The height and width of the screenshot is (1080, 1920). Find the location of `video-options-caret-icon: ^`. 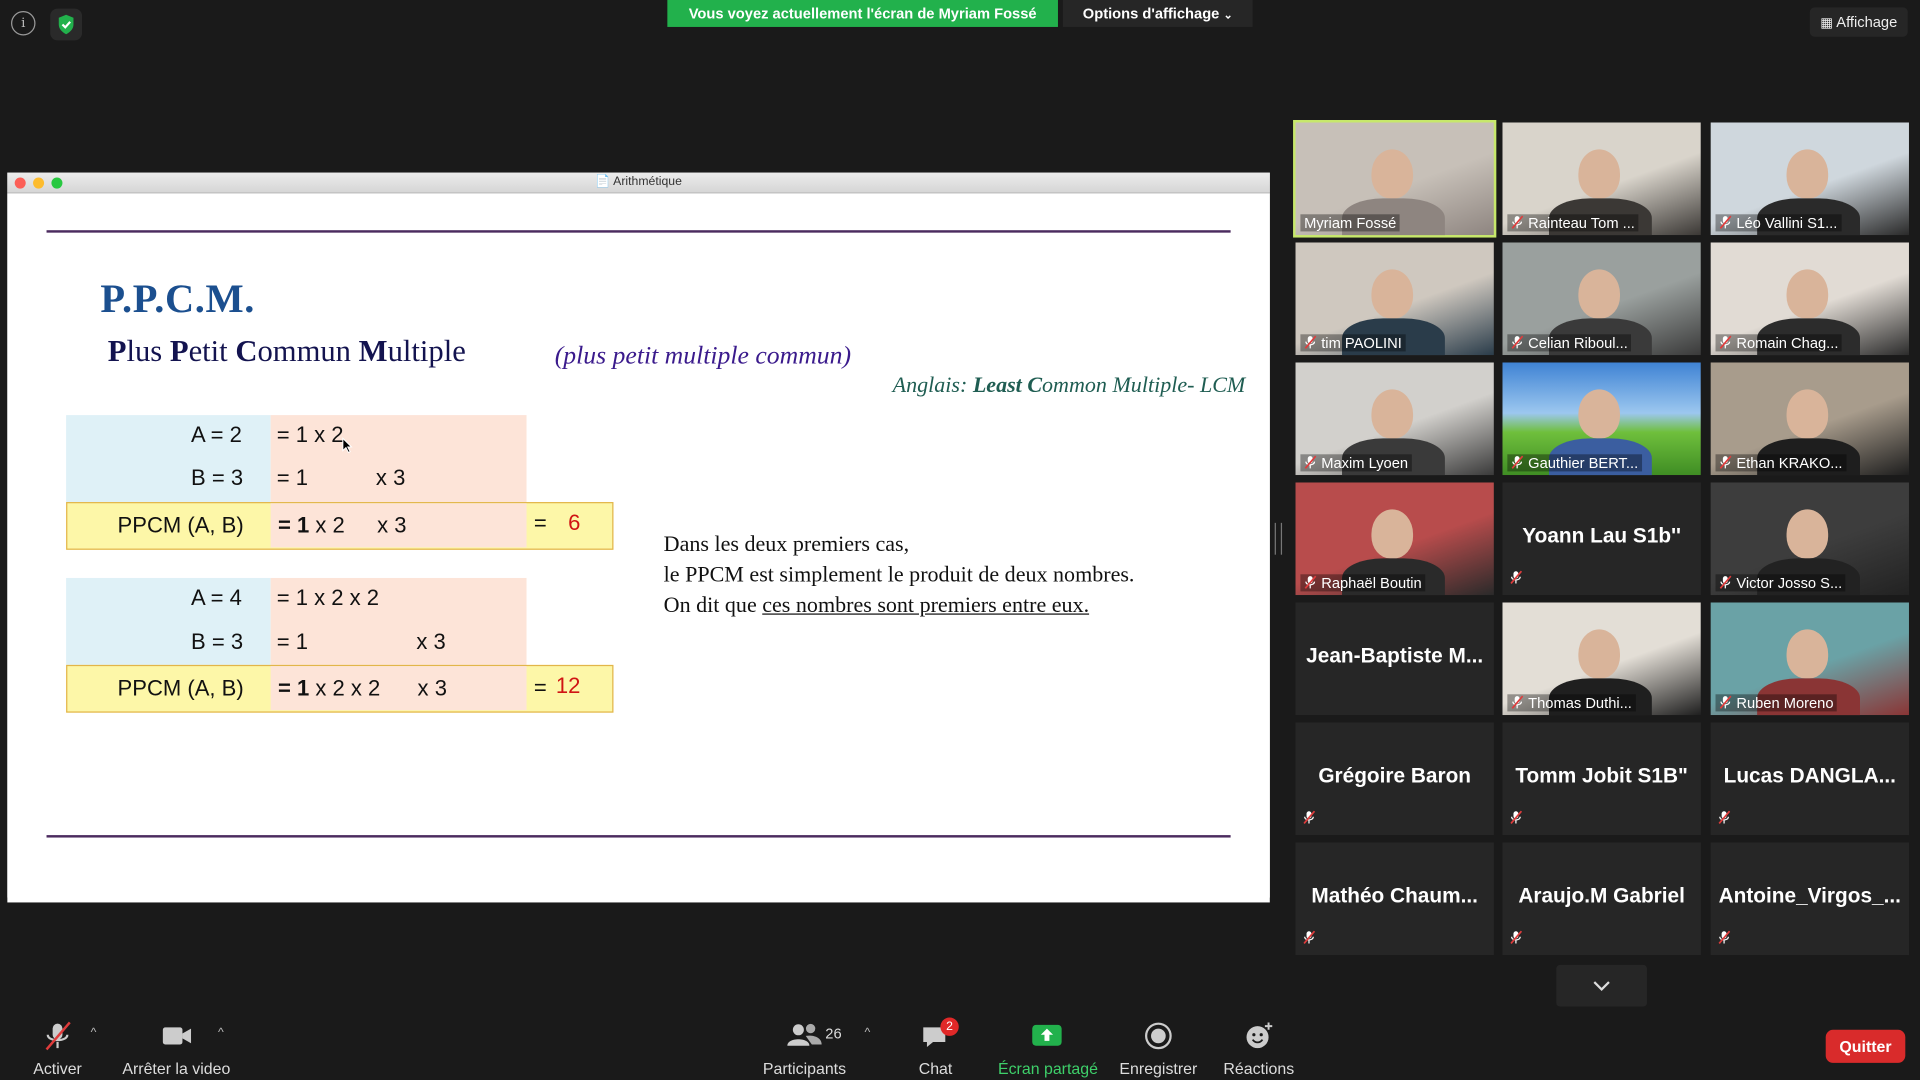

video-options-caret-icon: ^ is located at coordinates (221, 1032).